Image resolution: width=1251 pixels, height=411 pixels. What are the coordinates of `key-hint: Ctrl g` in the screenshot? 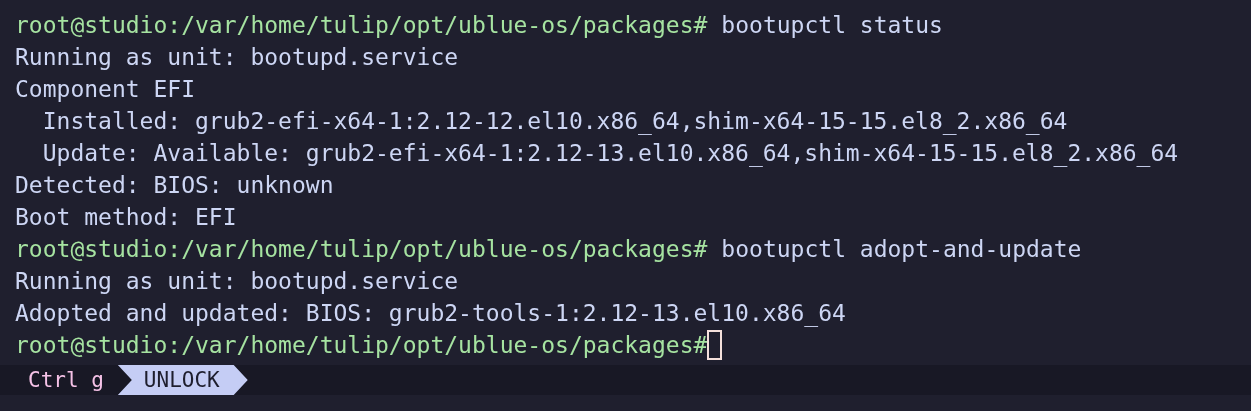 It's located at (66, 380).